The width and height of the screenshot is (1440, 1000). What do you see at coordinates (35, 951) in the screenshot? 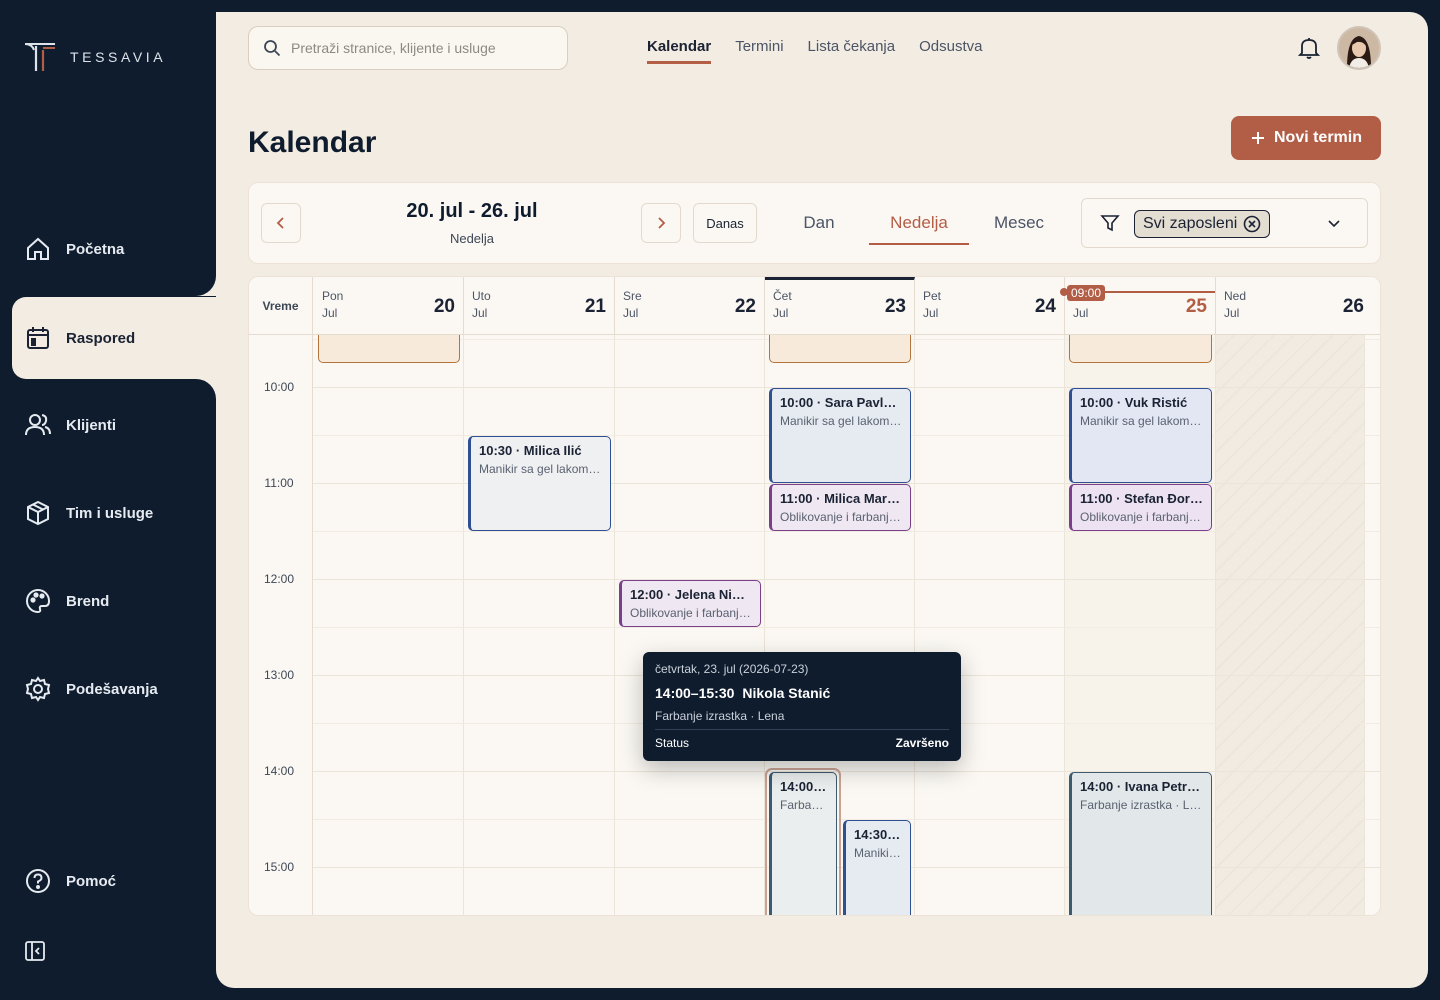
I see `collapse-sidebar-icon` at bounding box center [35, 951].